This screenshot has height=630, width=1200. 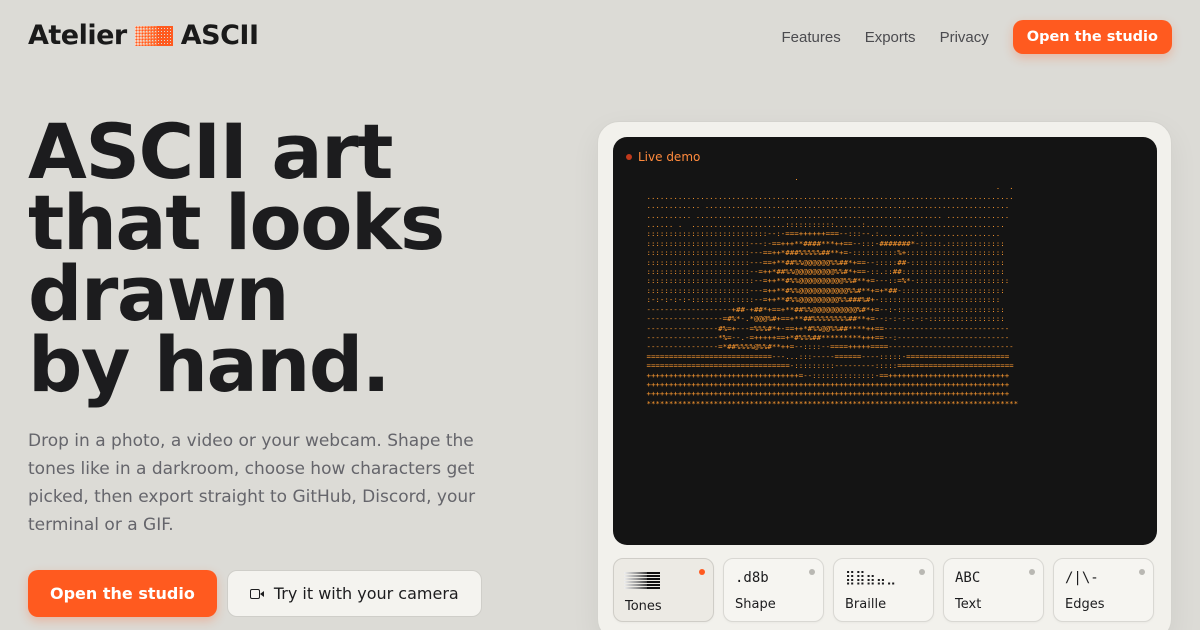 I want to click on nav-link-features: Features, so click(x=811, y=37).